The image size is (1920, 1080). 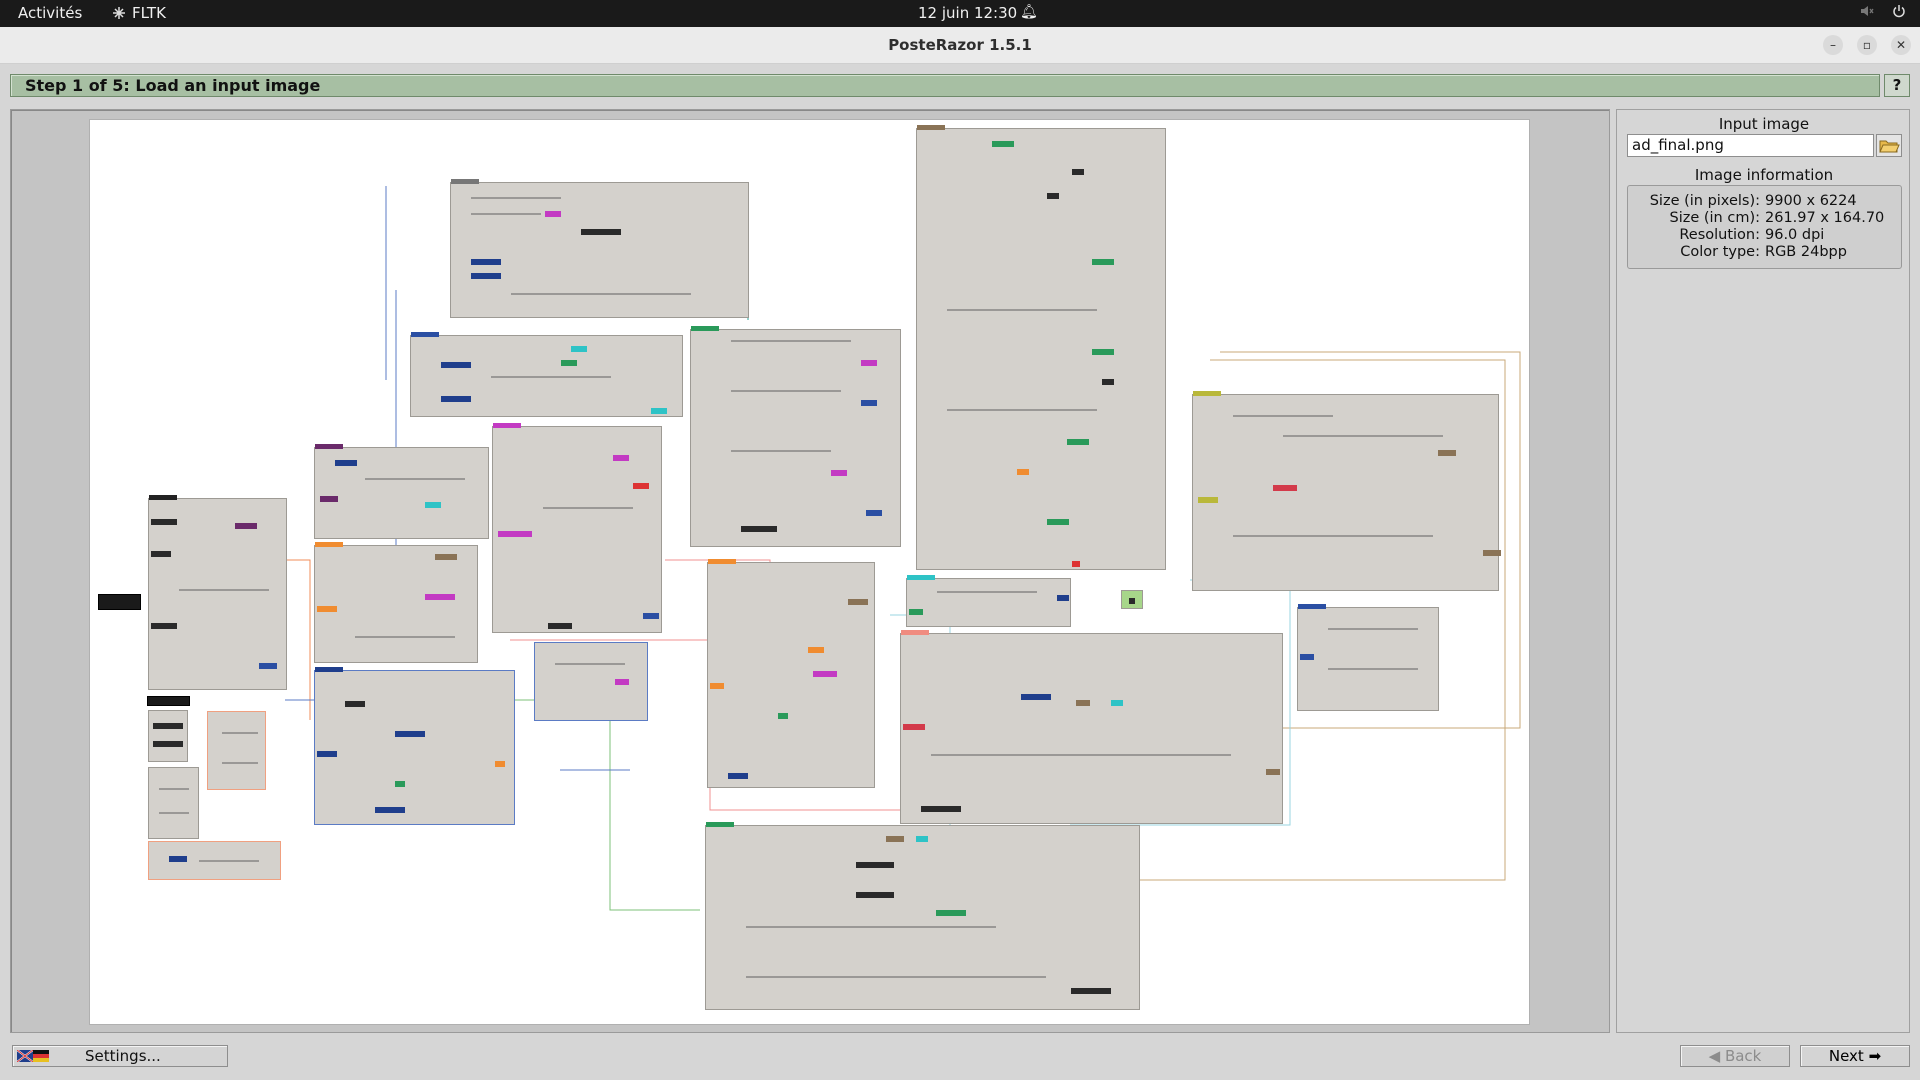 I want to click on speaker-muted-icon, so click(x=1867, y=11).